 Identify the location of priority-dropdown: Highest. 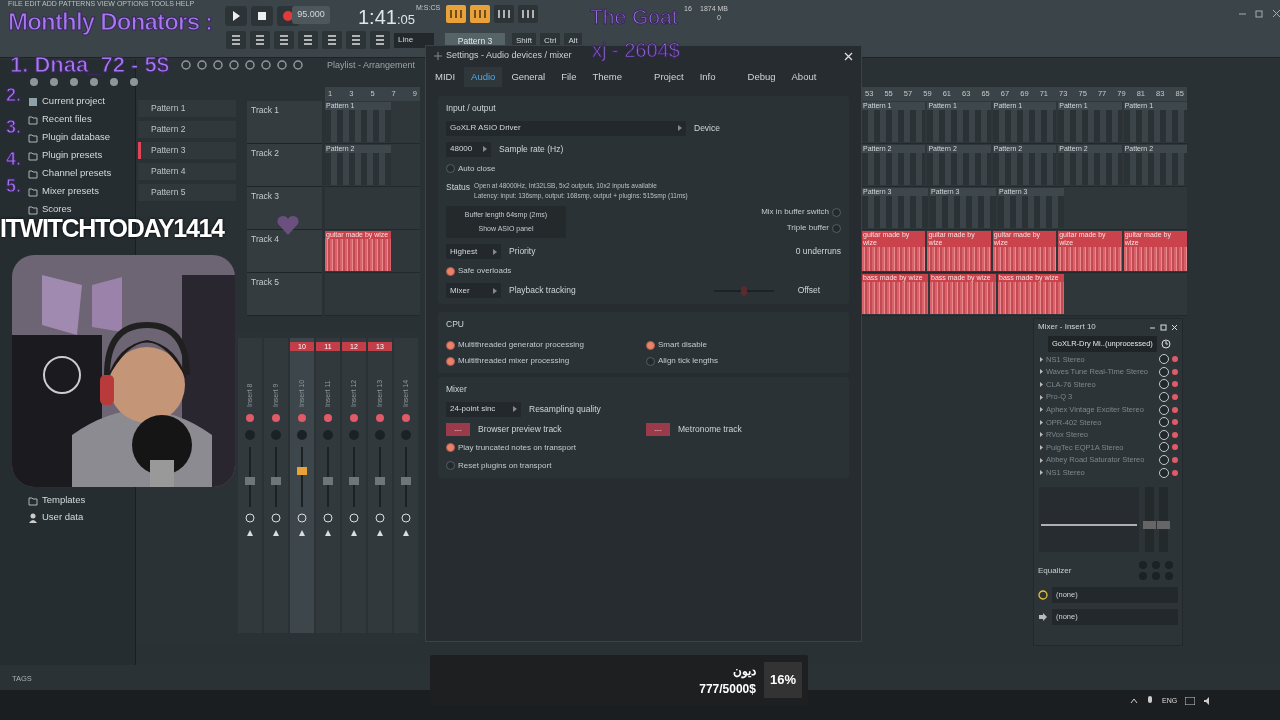
(473, 252).